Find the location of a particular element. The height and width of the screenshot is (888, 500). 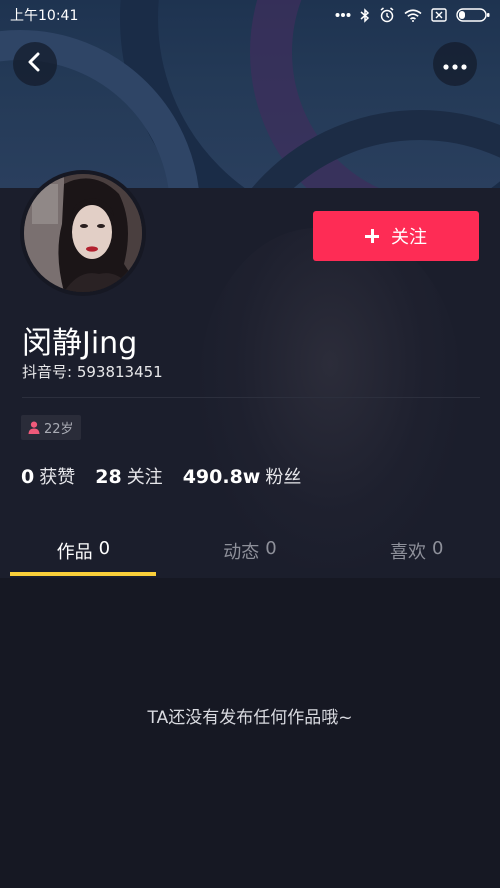

age-badge: 22岁 is located at coordinates (51, 427).